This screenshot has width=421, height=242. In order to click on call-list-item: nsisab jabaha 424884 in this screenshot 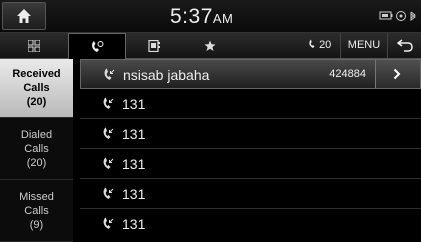, I will do `click(250, 74)`.